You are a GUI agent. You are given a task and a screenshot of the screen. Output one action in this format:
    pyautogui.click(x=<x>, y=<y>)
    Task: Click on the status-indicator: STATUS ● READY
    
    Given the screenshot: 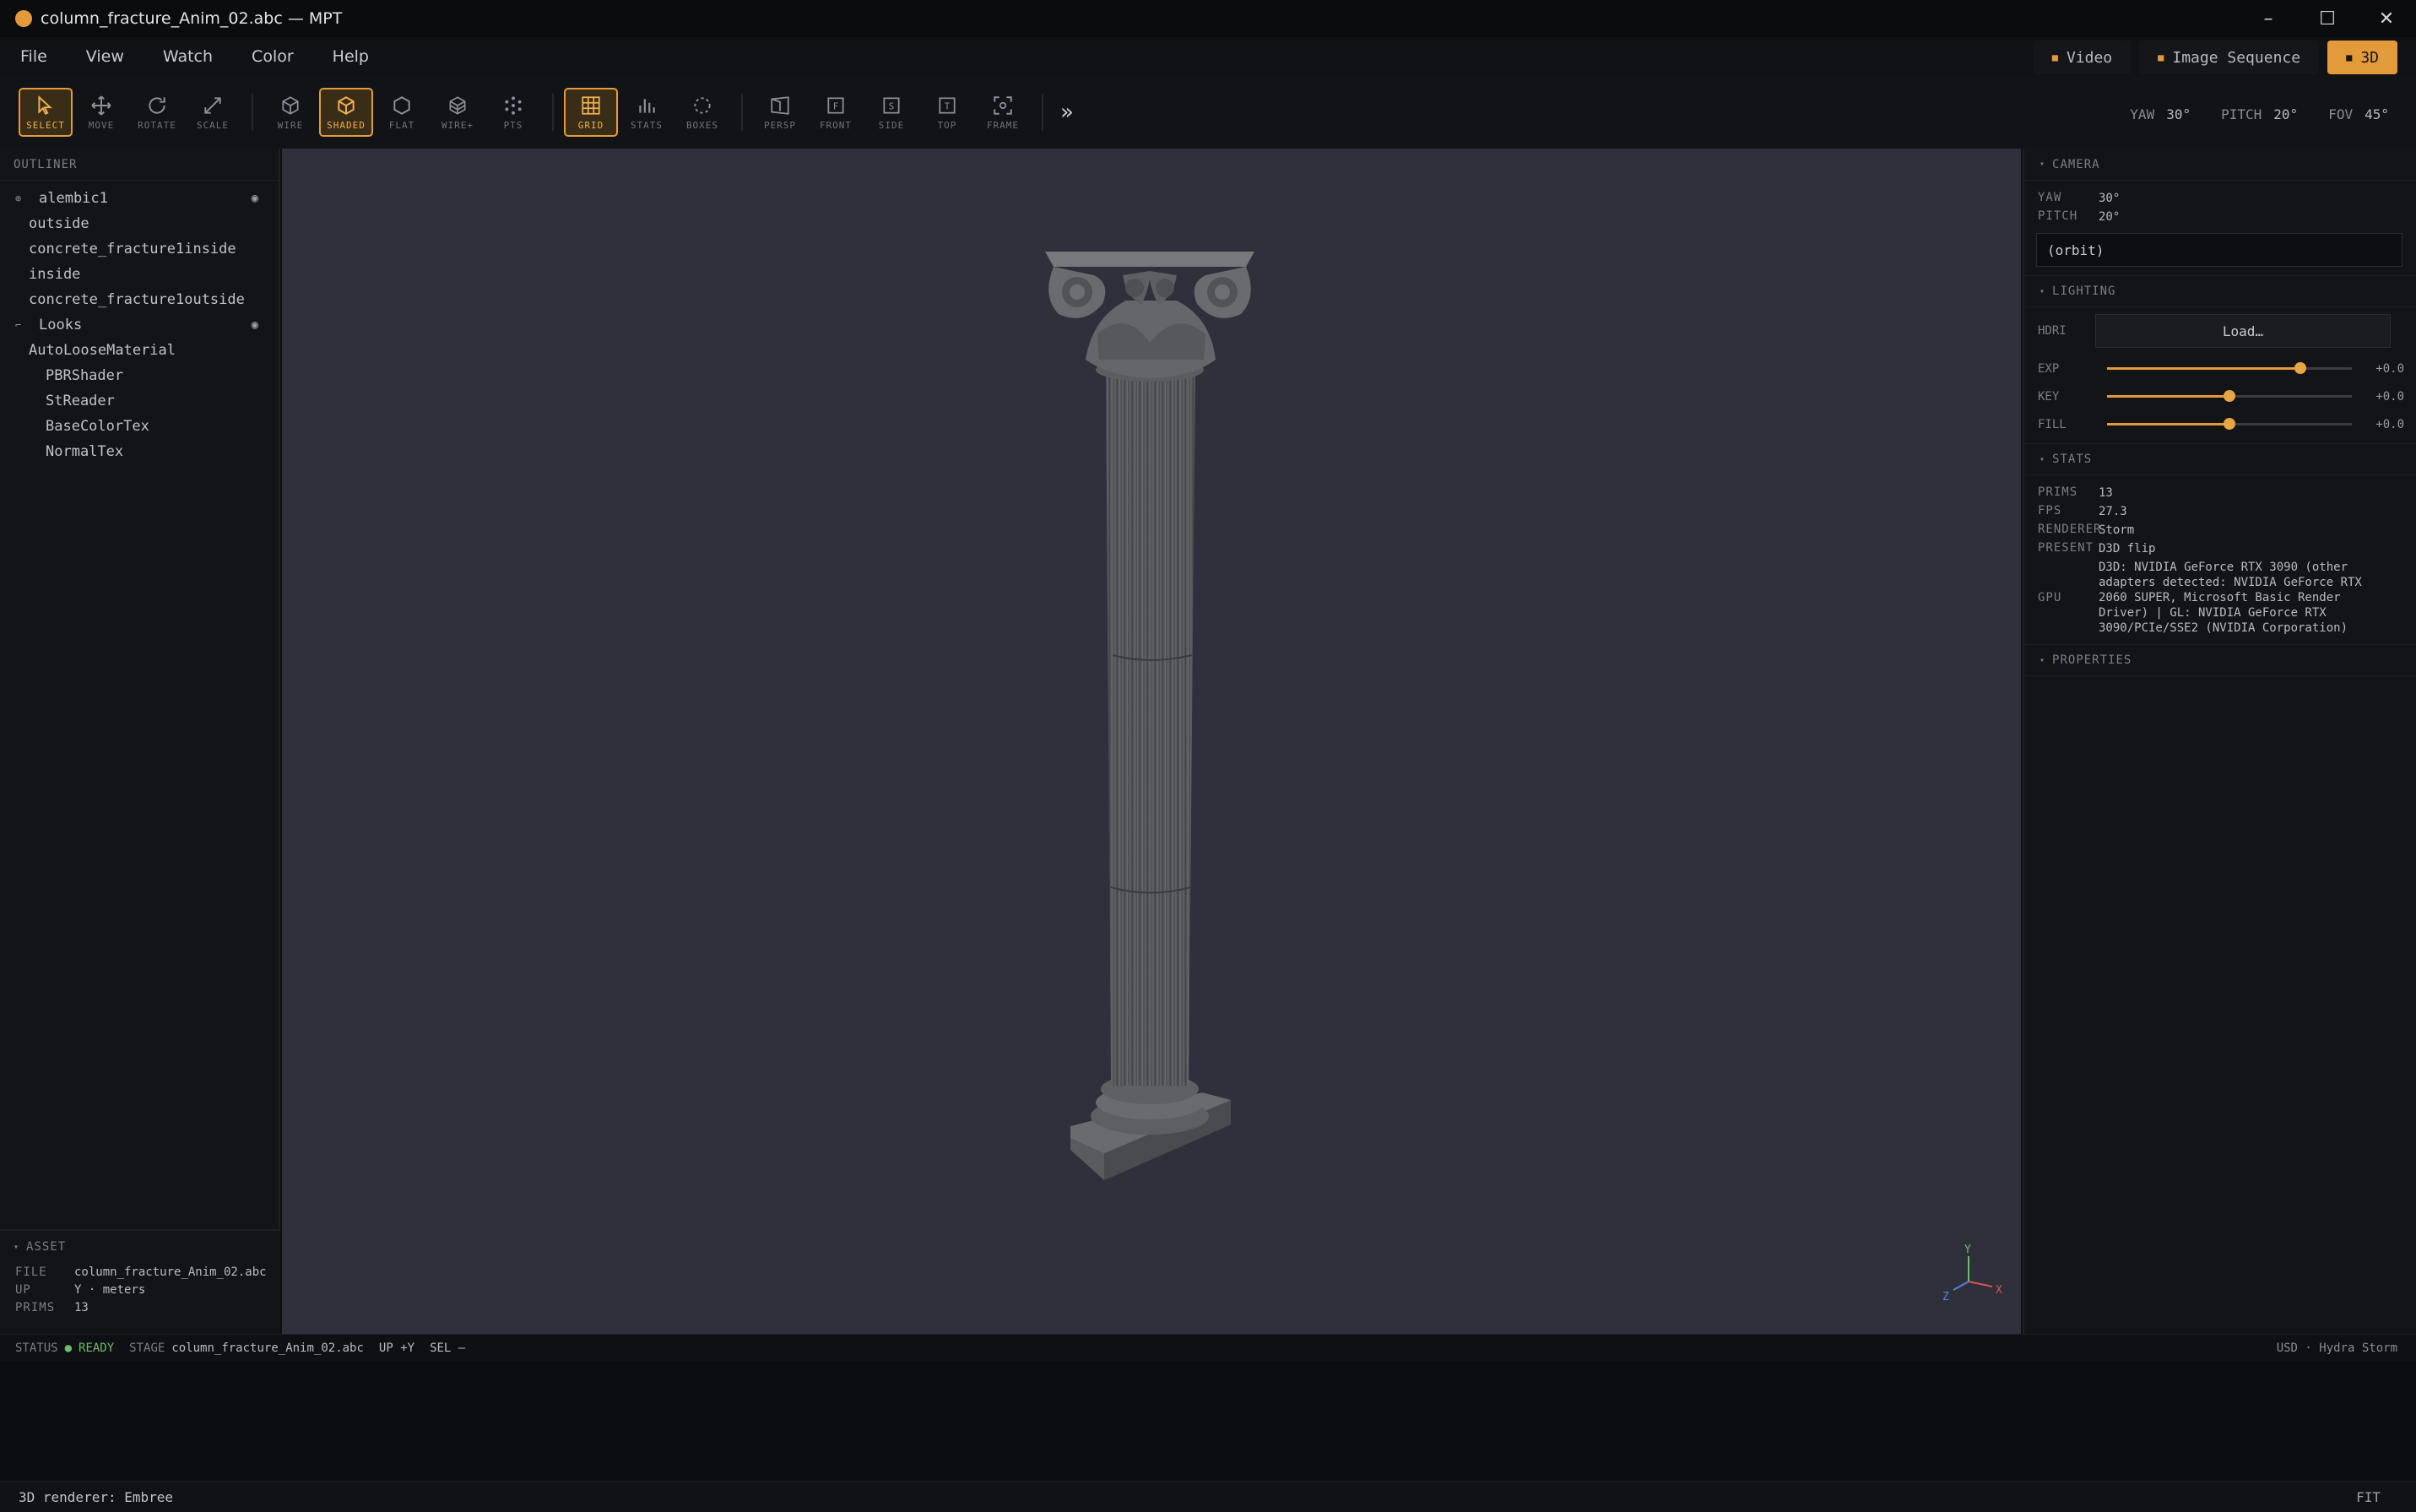 What is the action you would take?
    pyautogui.click(x=65, y=1348)
    